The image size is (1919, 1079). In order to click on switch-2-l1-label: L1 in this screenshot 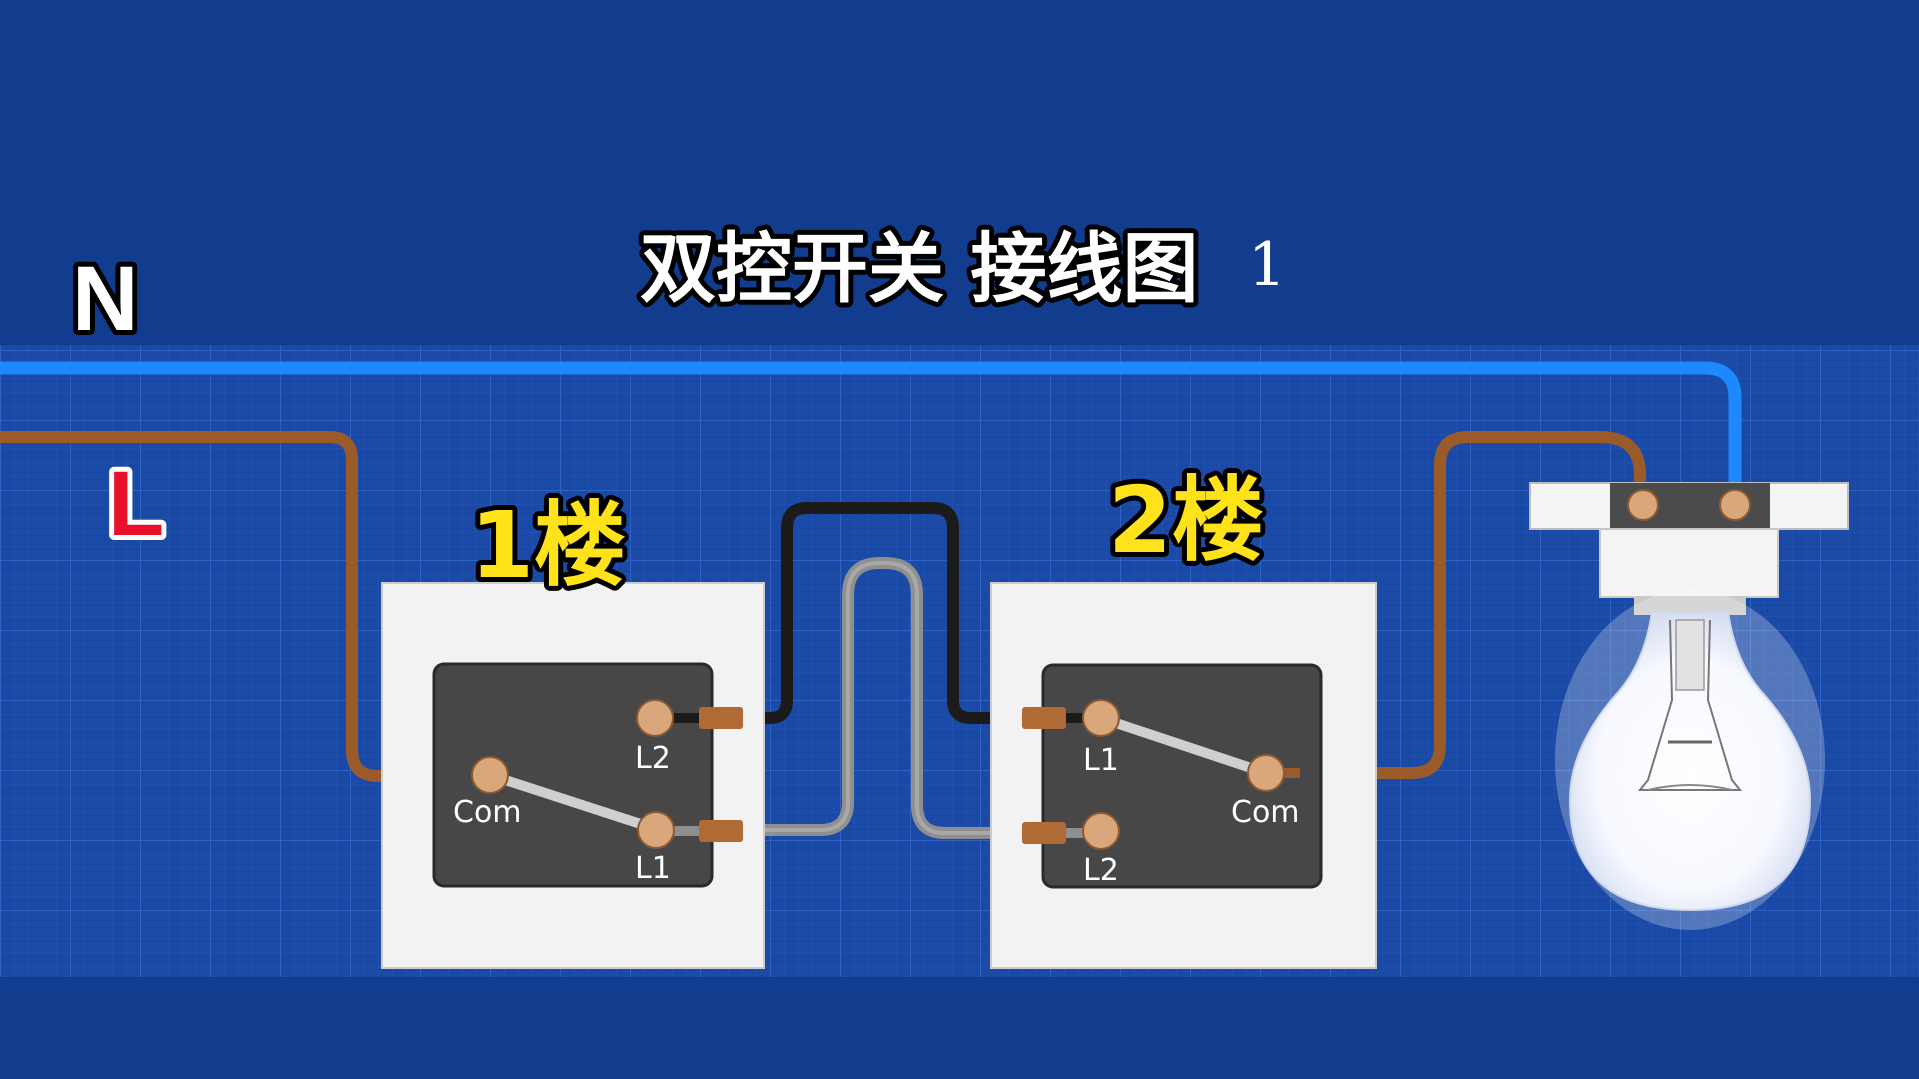, I will do `click(1101, 760)`.